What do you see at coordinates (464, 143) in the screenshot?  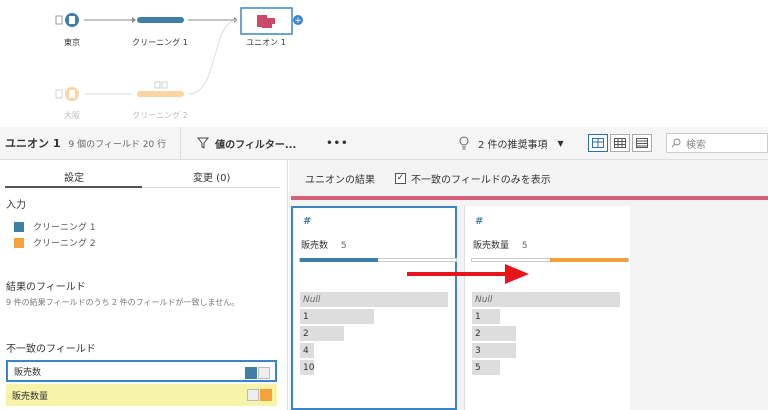 I see `lightbulb-icon` at bounding box center [464, 143].